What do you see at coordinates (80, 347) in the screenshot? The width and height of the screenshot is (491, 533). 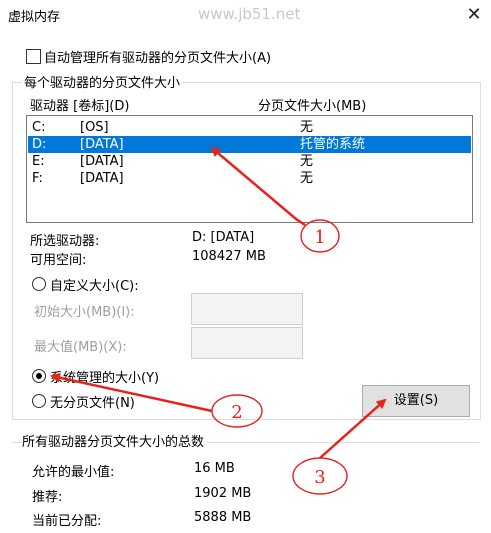 I see `max-size-label: 最大值(MB)(X):` at bounding box center [80, 347].